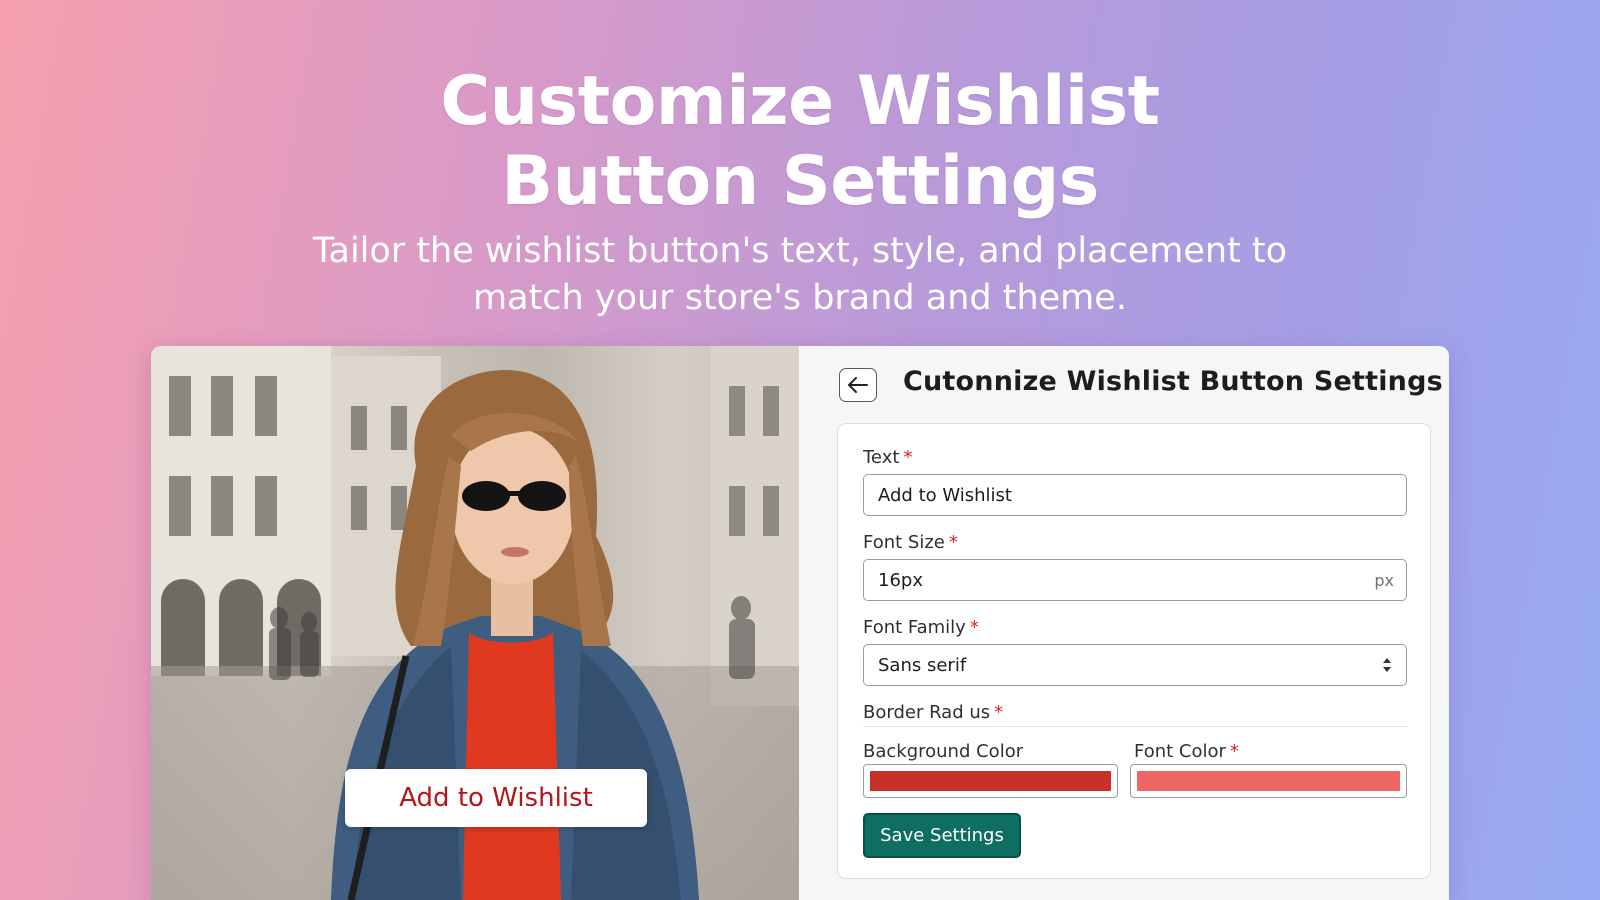  I want to click on hero-title-line-1: Customize Wishlist, so click(800, 101).